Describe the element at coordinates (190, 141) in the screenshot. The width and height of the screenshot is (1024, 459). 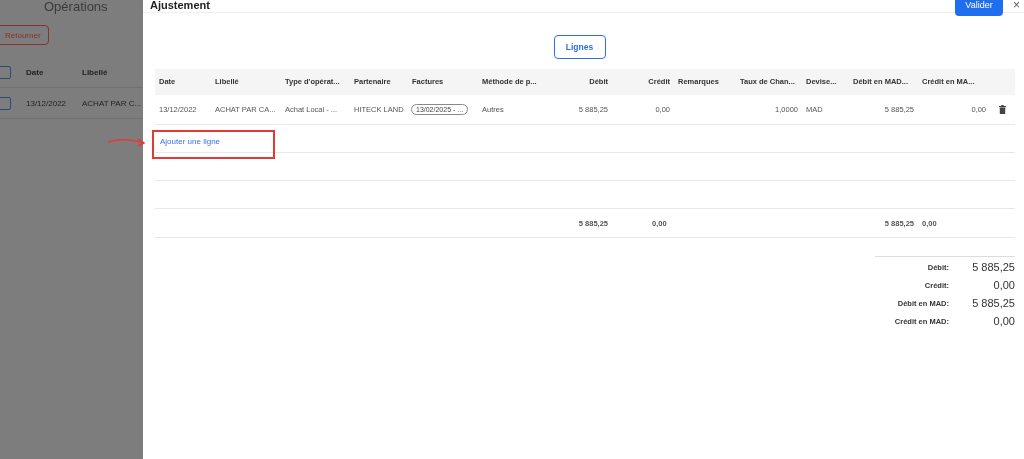
I see `add-line-link: Ajouter une ligne` at that location.